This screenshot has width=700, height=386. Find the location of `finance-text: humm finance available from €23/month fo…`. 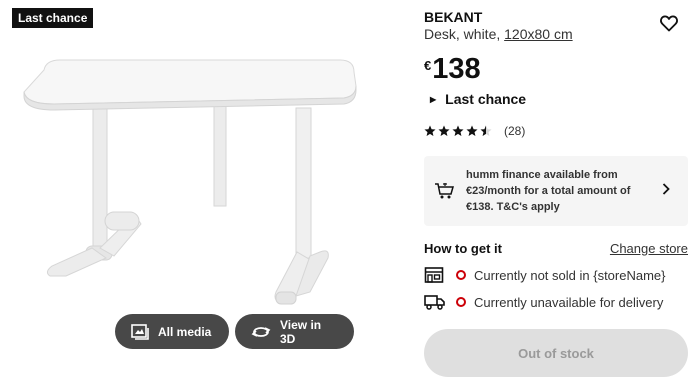

finance-text: humm finance available from €23/month fo… is located at coordinates (548, 191).